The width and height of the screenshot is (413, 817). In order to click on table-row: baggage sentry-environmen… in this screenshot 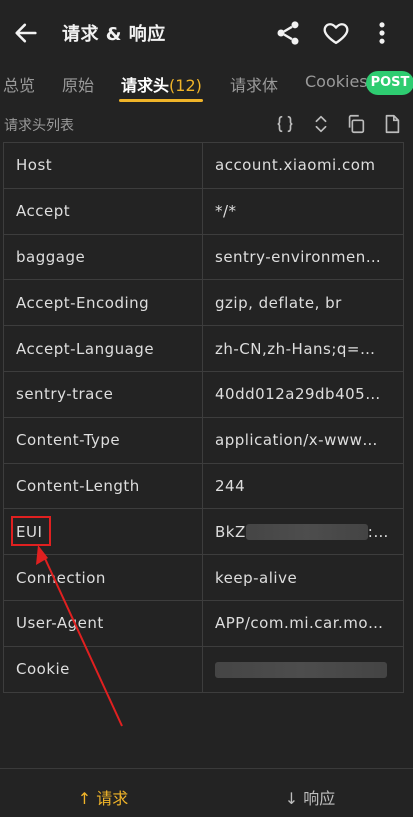, I will do `click(203, 257)`.